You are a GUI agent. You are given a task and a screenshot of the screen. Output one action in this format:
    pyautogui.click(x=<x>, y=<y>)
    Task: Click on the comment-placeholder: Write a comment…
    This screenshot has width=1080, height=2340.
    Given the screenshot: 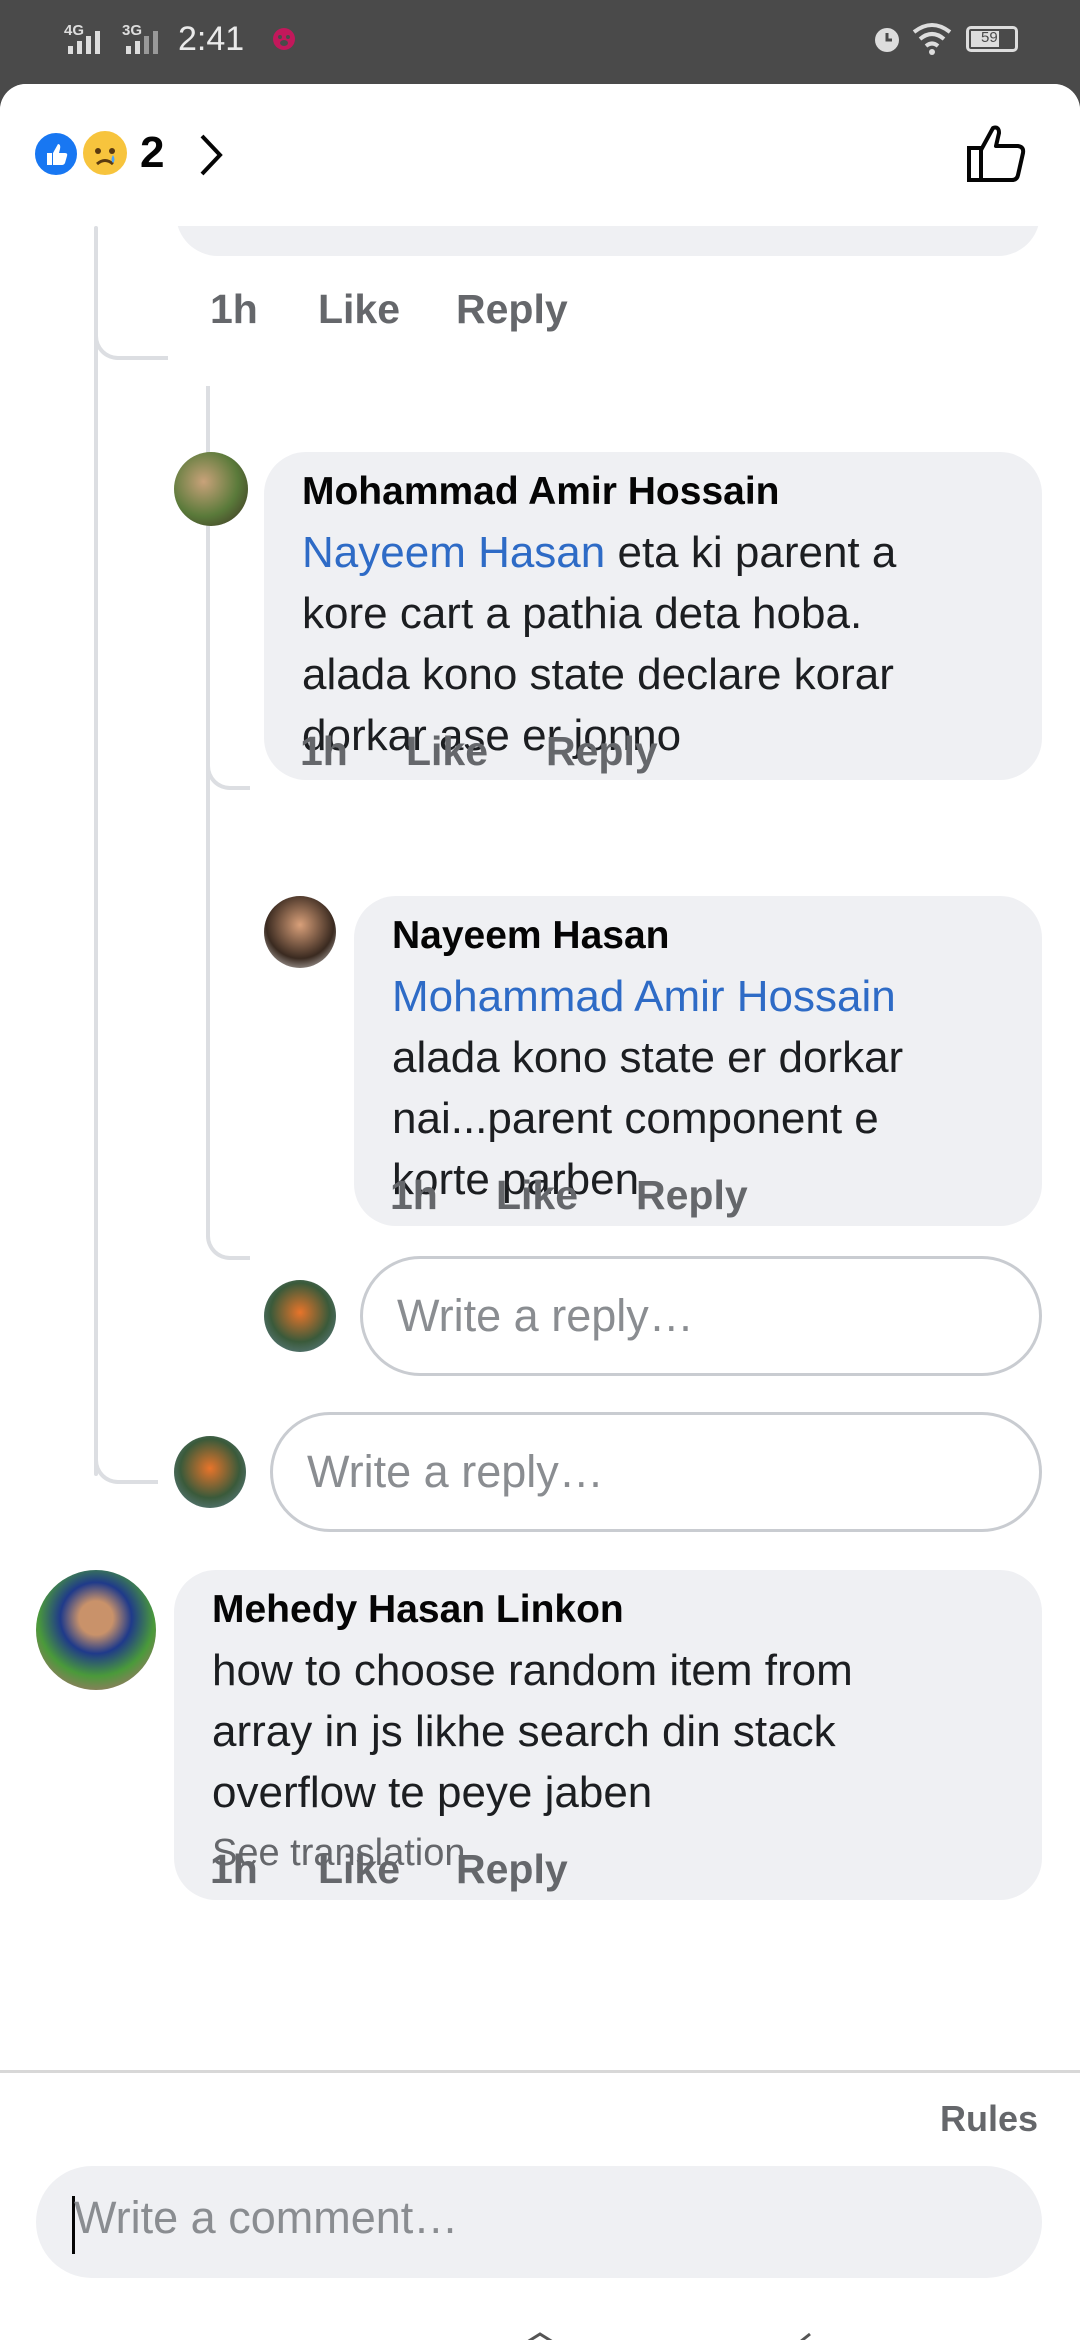 What is the action you would take?
    pyautogui.click(x=266, y=2217)
    